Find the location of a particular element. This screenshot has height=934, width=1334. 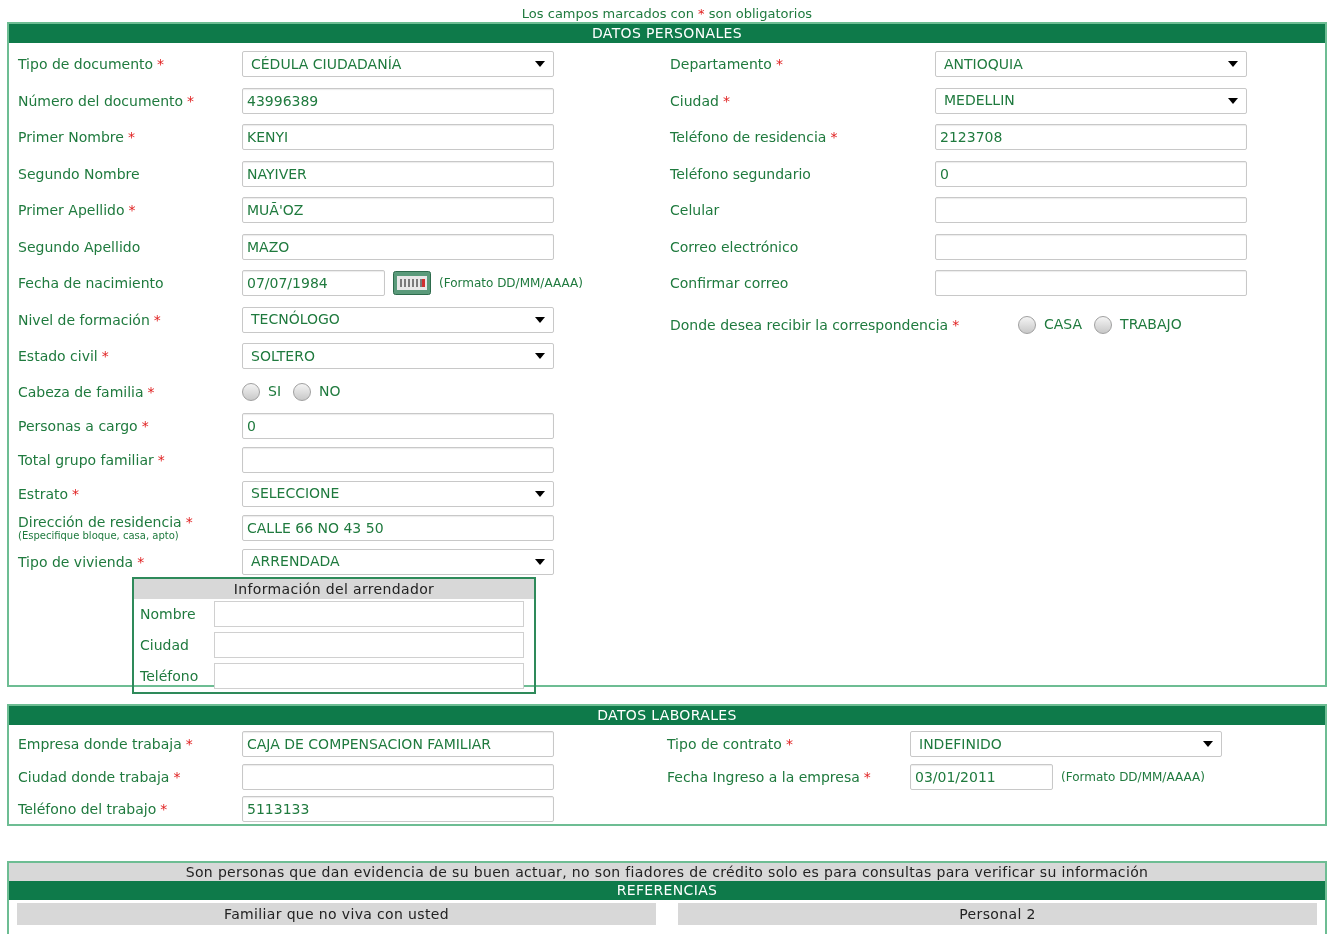

field-label: Personas a cargo * is located at coordinates (84, 425).